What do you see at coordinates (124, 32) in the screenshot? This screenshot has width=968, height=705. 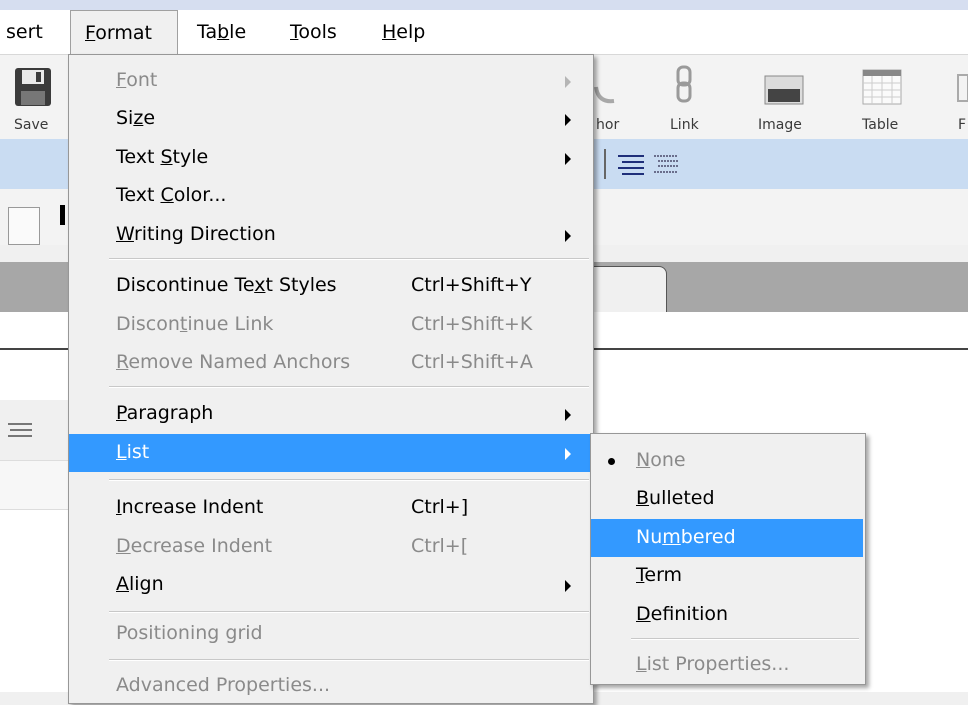 I see `menu-format: Format` at bounding box center [124, 32].